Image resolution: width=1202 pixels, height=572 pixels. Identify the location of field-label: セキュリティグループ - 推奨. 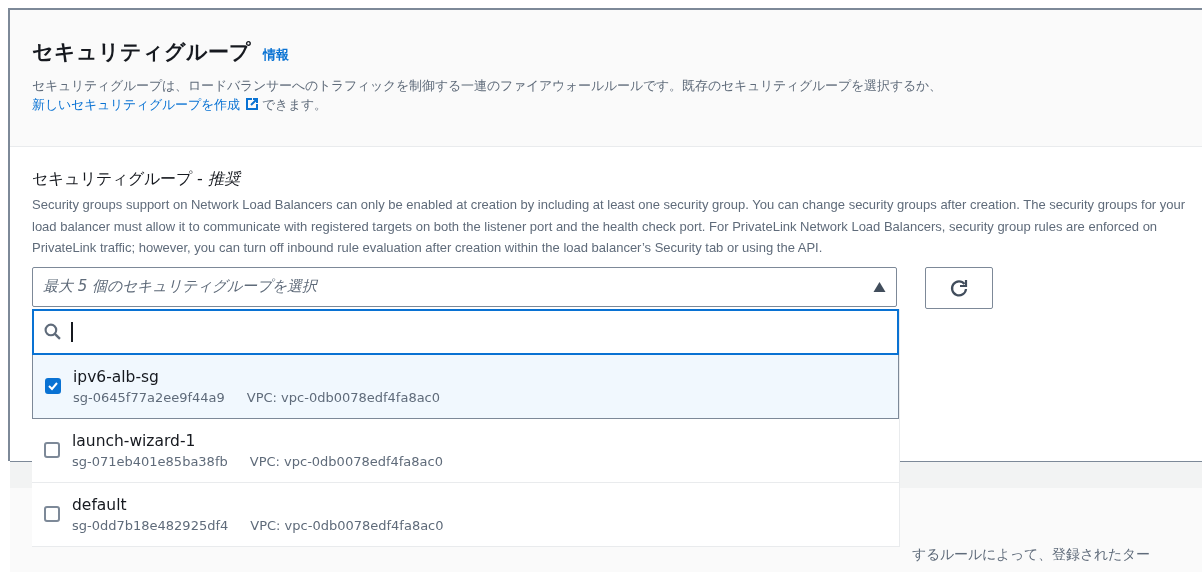
(137, 179).